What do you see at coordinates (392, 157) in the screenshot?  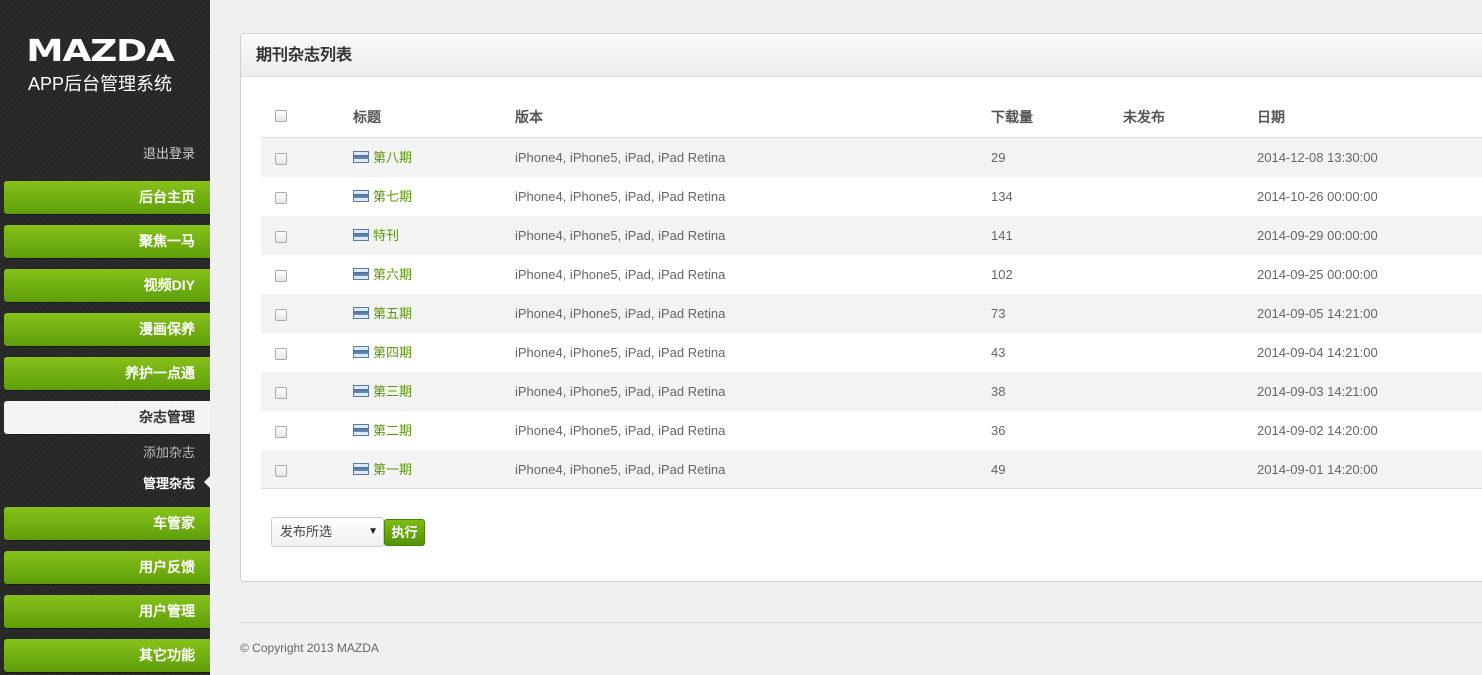 I see `magazine-title-link: 第八期` at bounding box center [392, 157].